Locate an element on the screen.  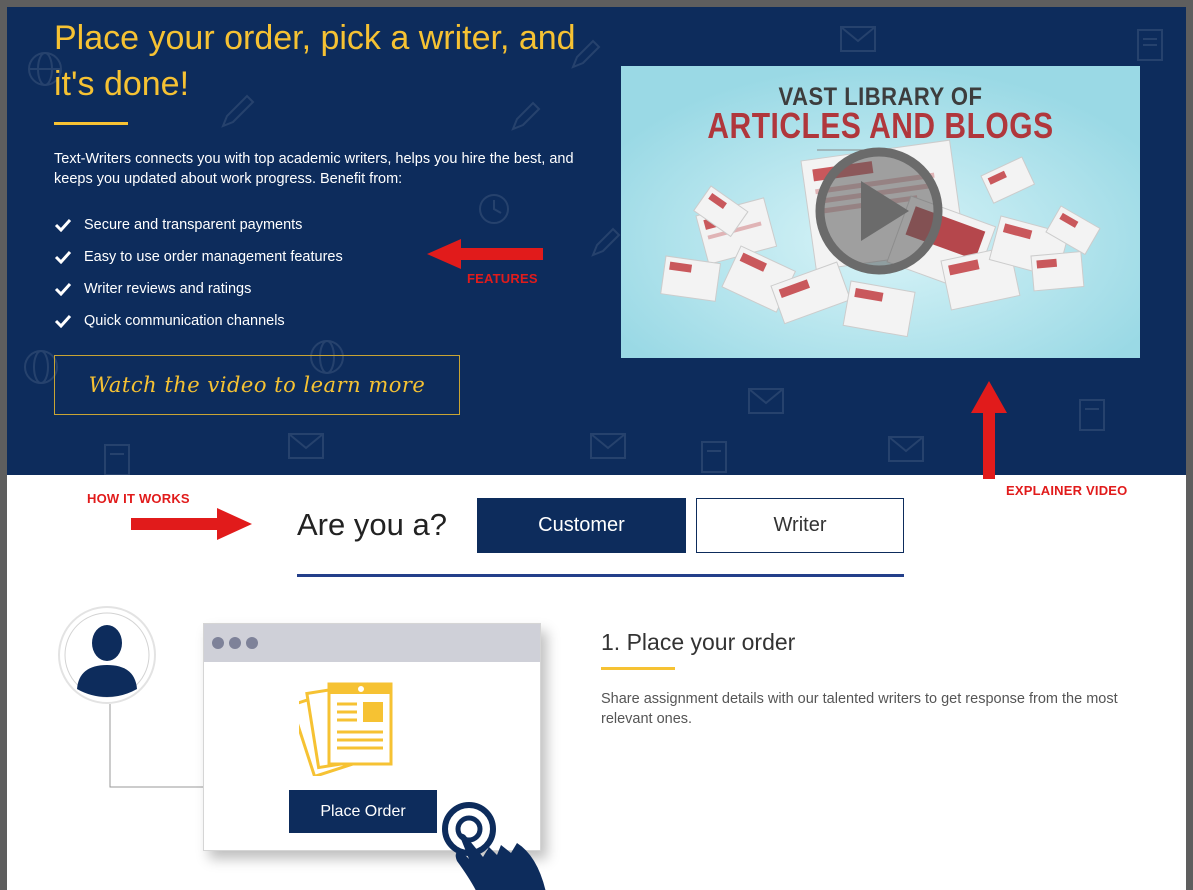
step-title: 1. Place your order is located at coordinates (698, 642).